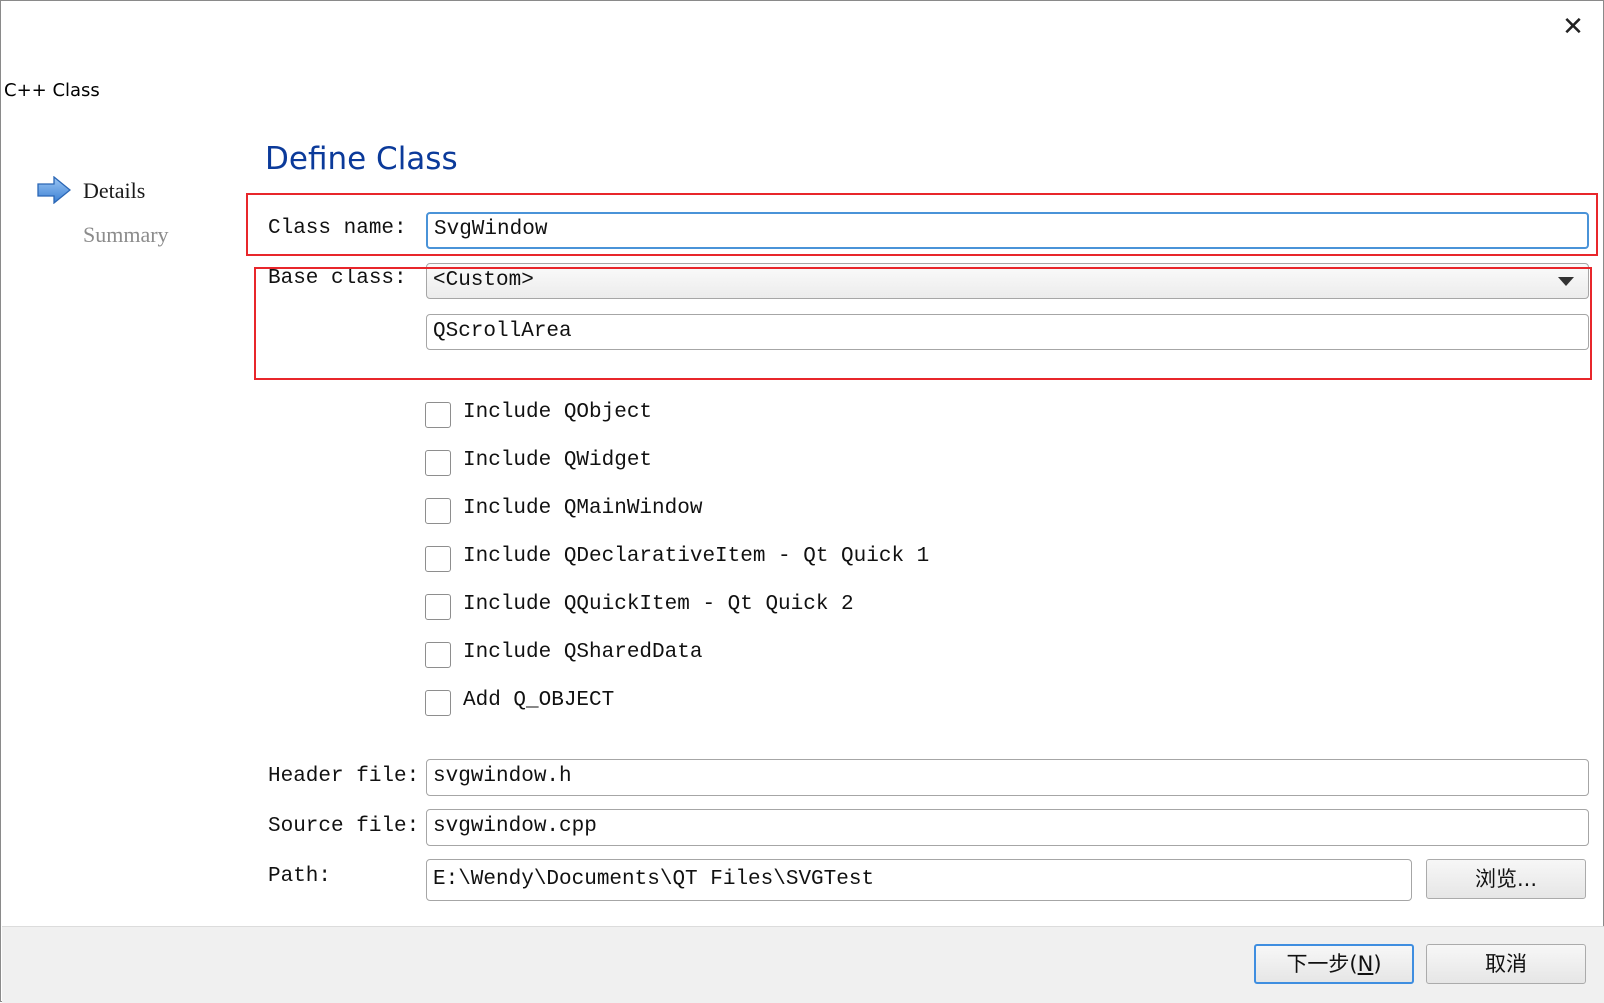 The width and height of the screenshot is (1604, 1003). Describe the element at coordinates (558, 412) in the screenshot. I see `option-label: Include QObject` at that location.